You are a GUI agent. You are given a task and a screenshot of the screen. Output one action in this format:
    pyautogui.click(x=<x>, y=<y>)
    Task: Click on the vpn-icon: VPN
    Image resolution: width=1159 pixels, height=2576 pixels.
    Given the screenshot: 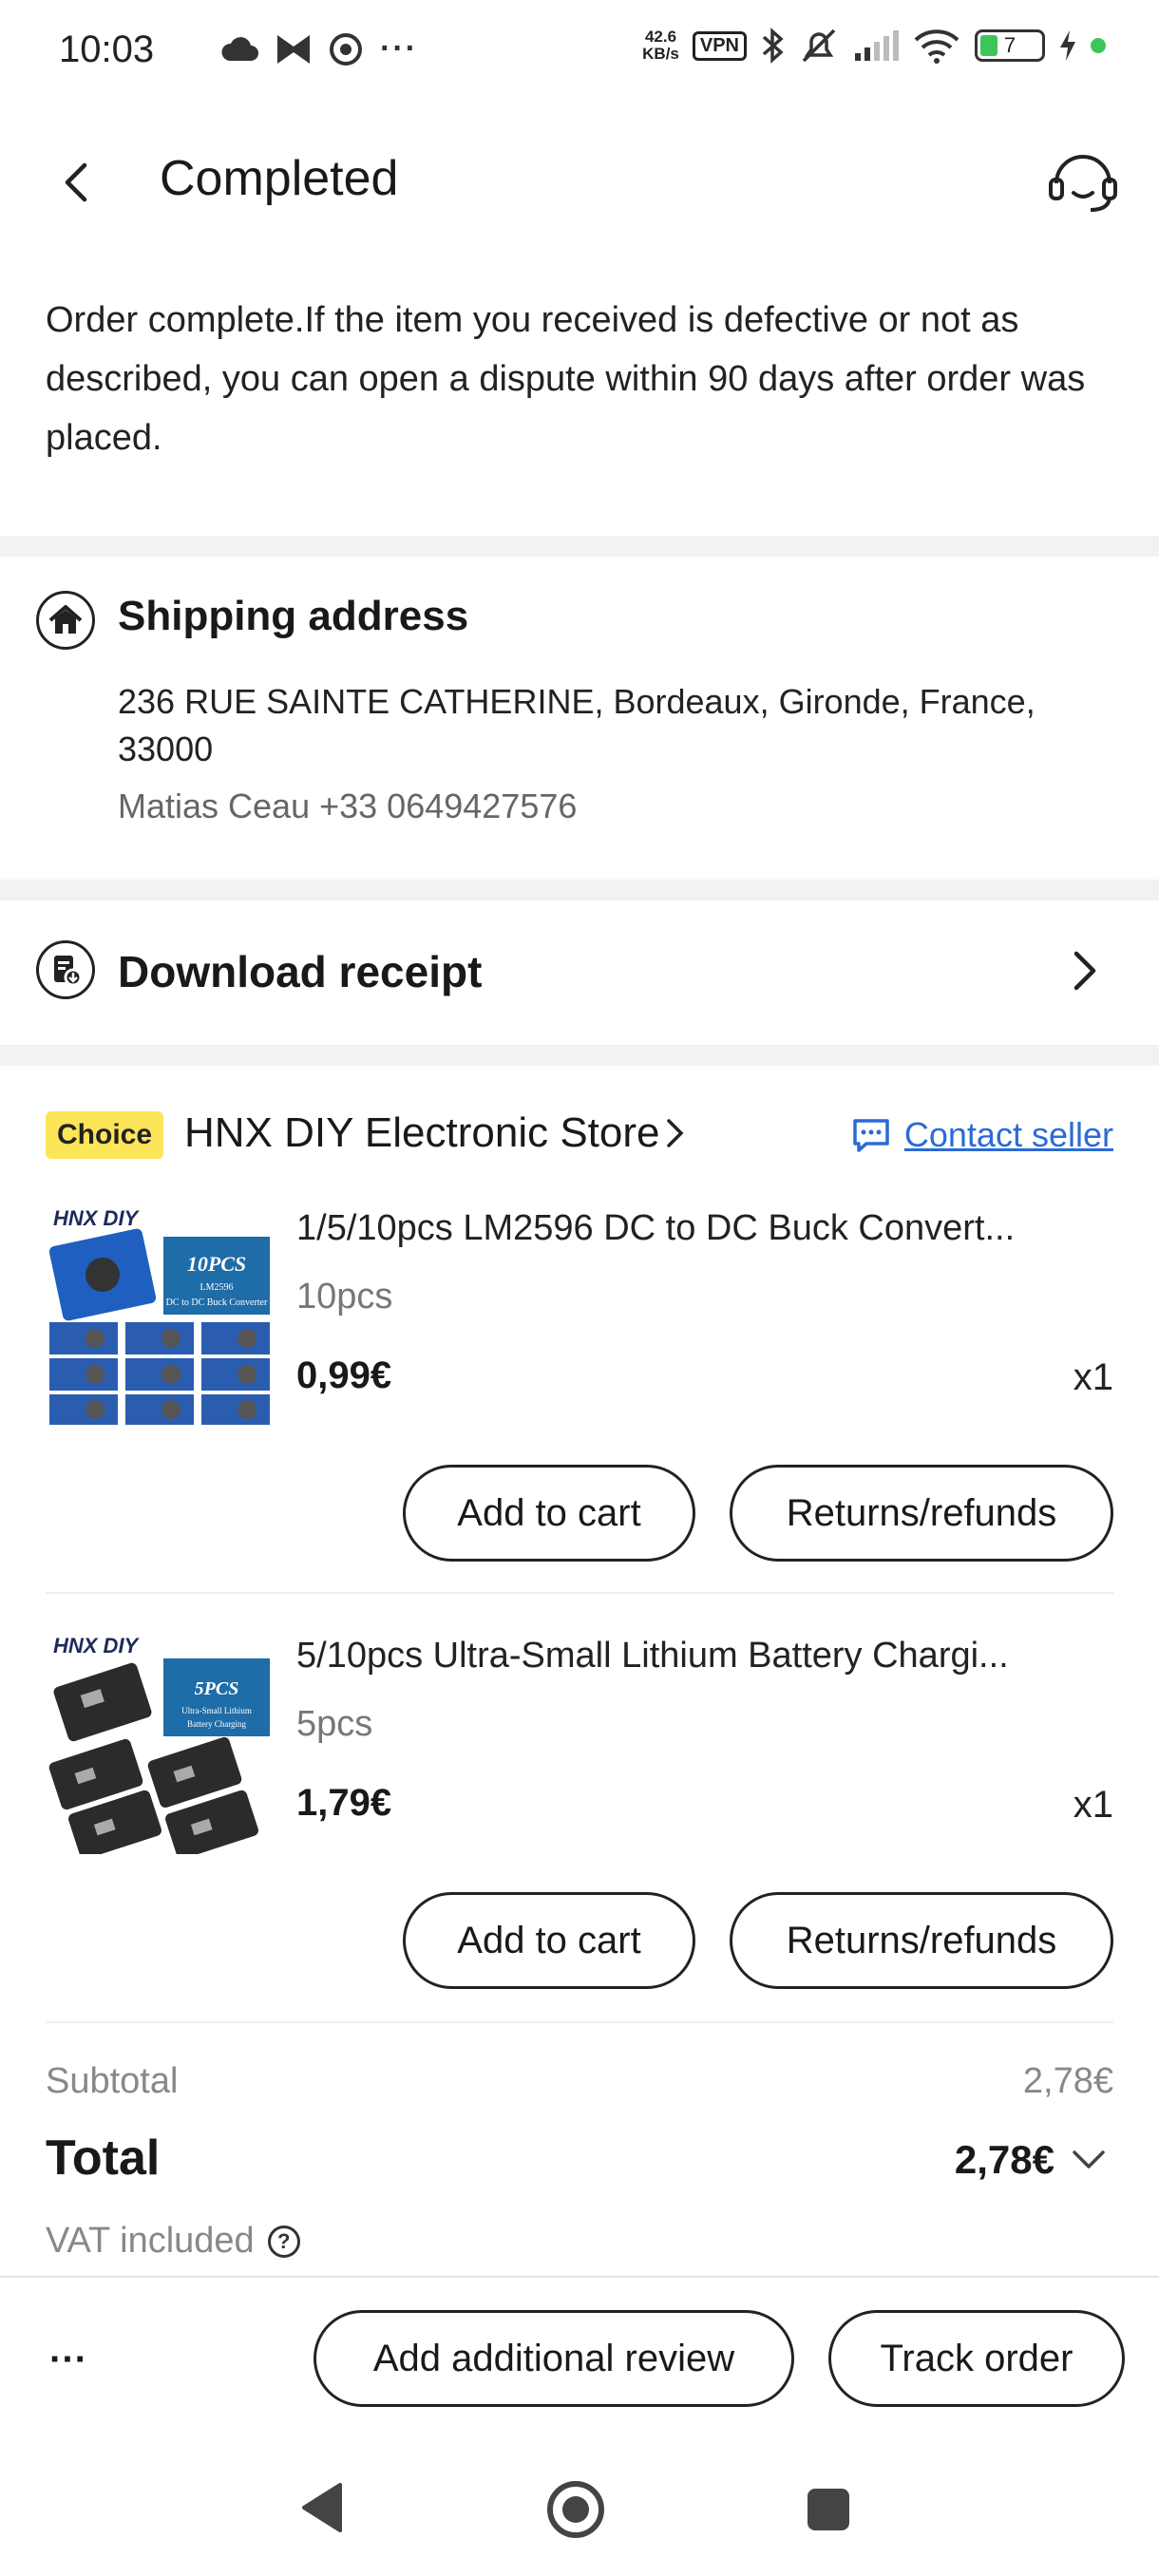 What is the action you would take?
    pyautogui.click(x=719, y=45)
    